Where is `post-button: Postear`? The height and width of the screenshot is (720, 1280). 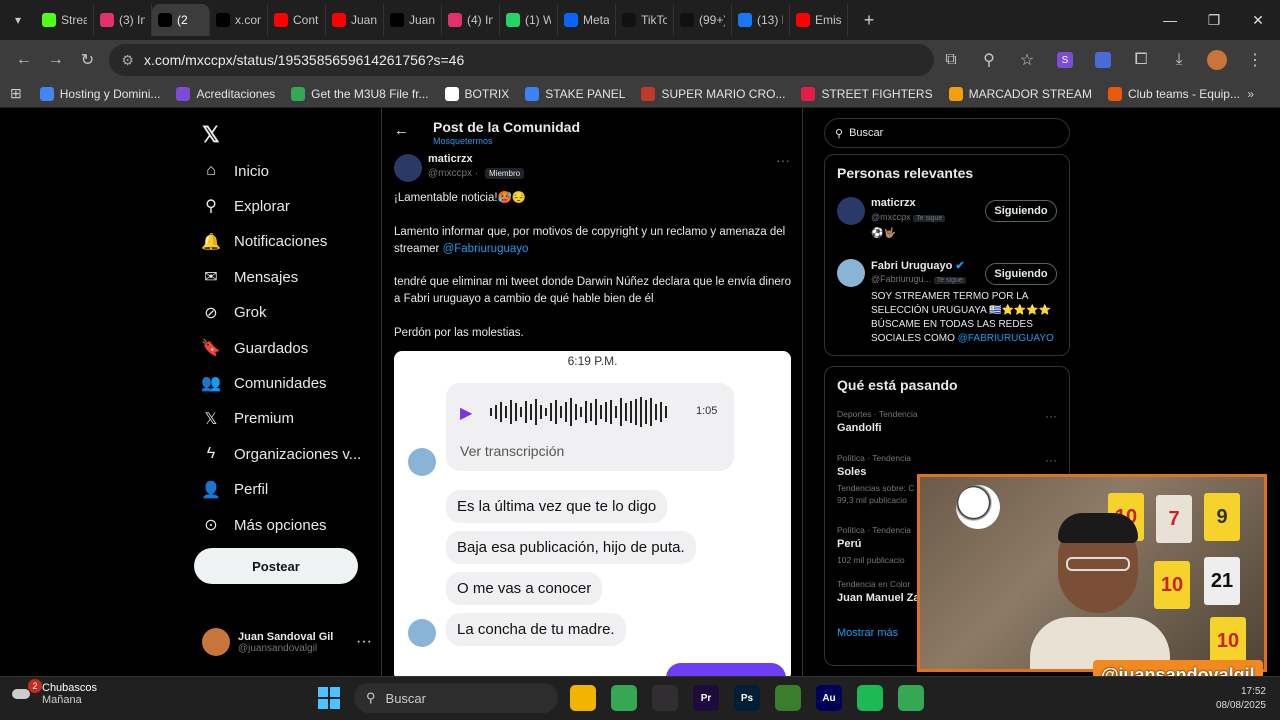 post-button: Postear is located at coordinates (276, 566).